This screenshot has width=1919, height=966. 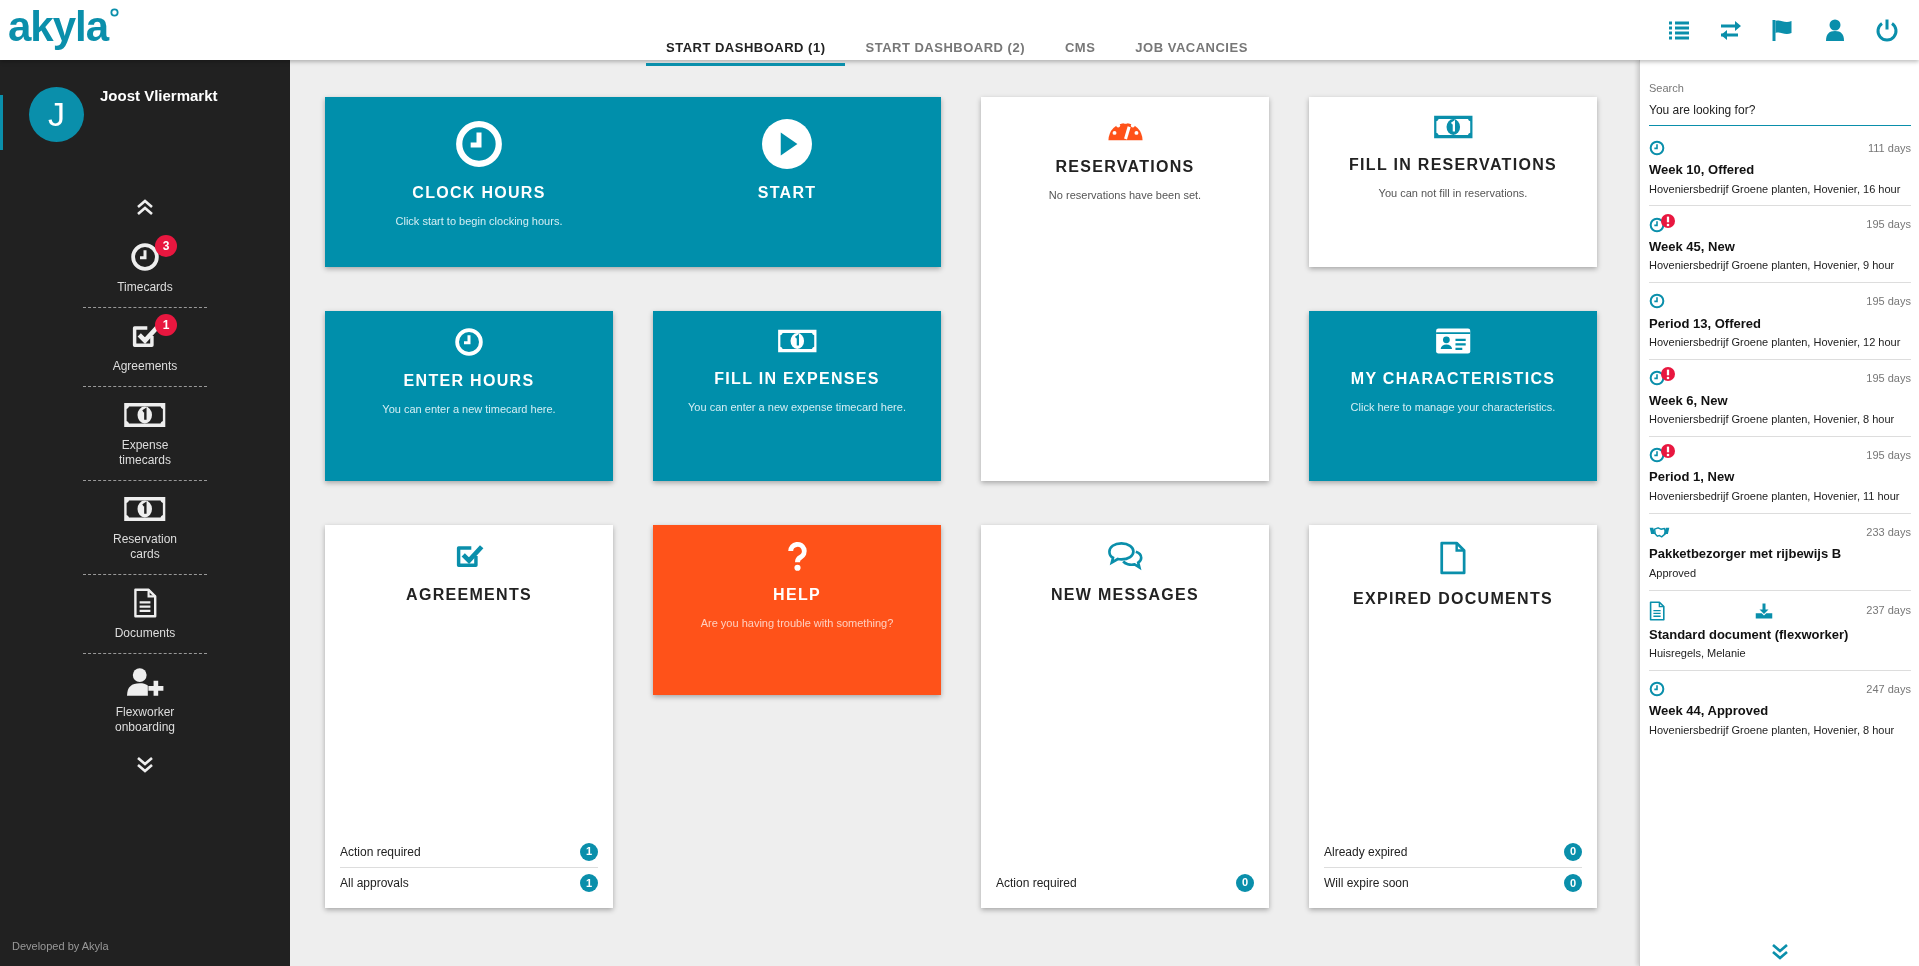 What do you see at coordinates (380, 852) in the screenshot?
I see `stat-label: Action required` at bounding box center [380, 852].